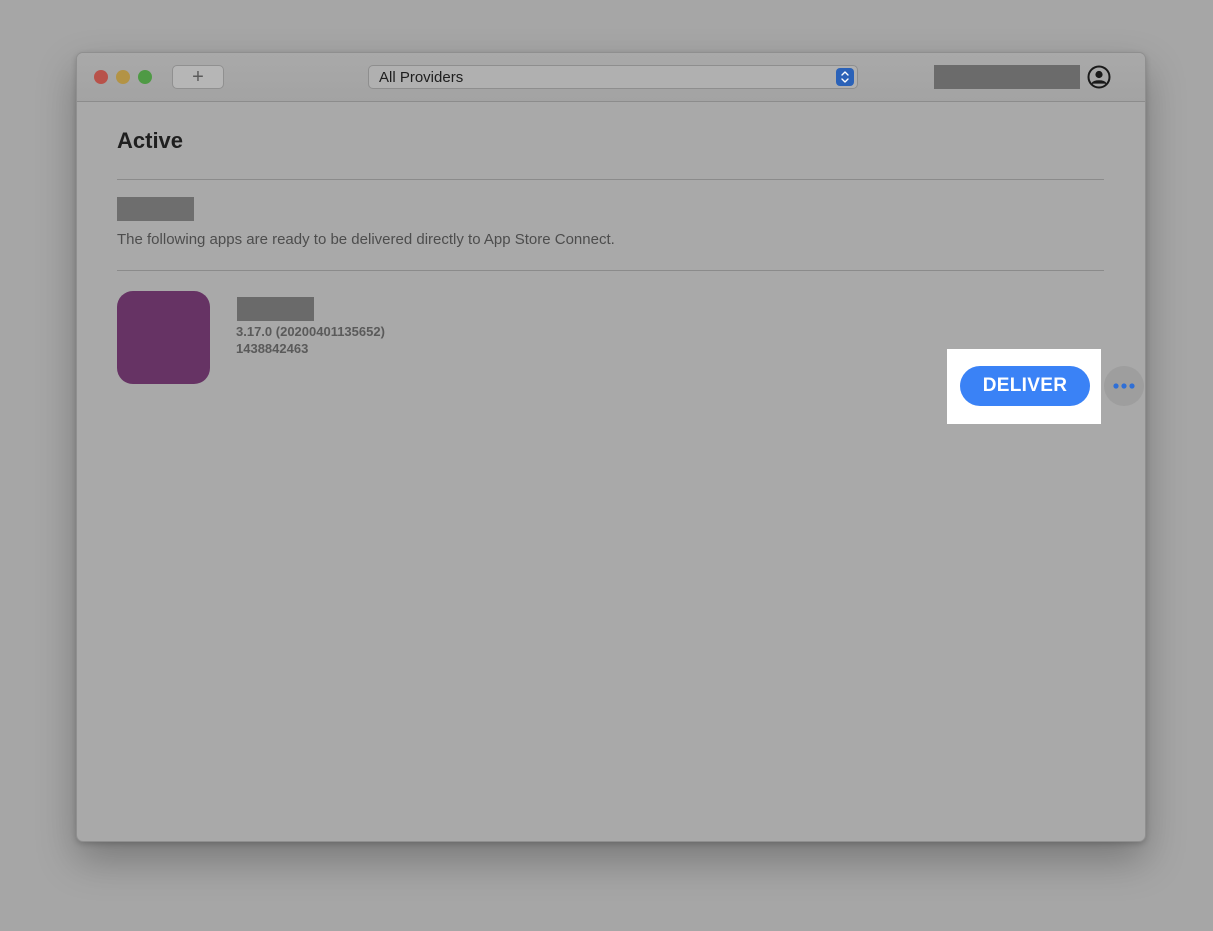  What do you see at coordinates (1025, 386) in the screenshot?
I see `deliver-button: DELIVER` at bounding box center [1025, 386].